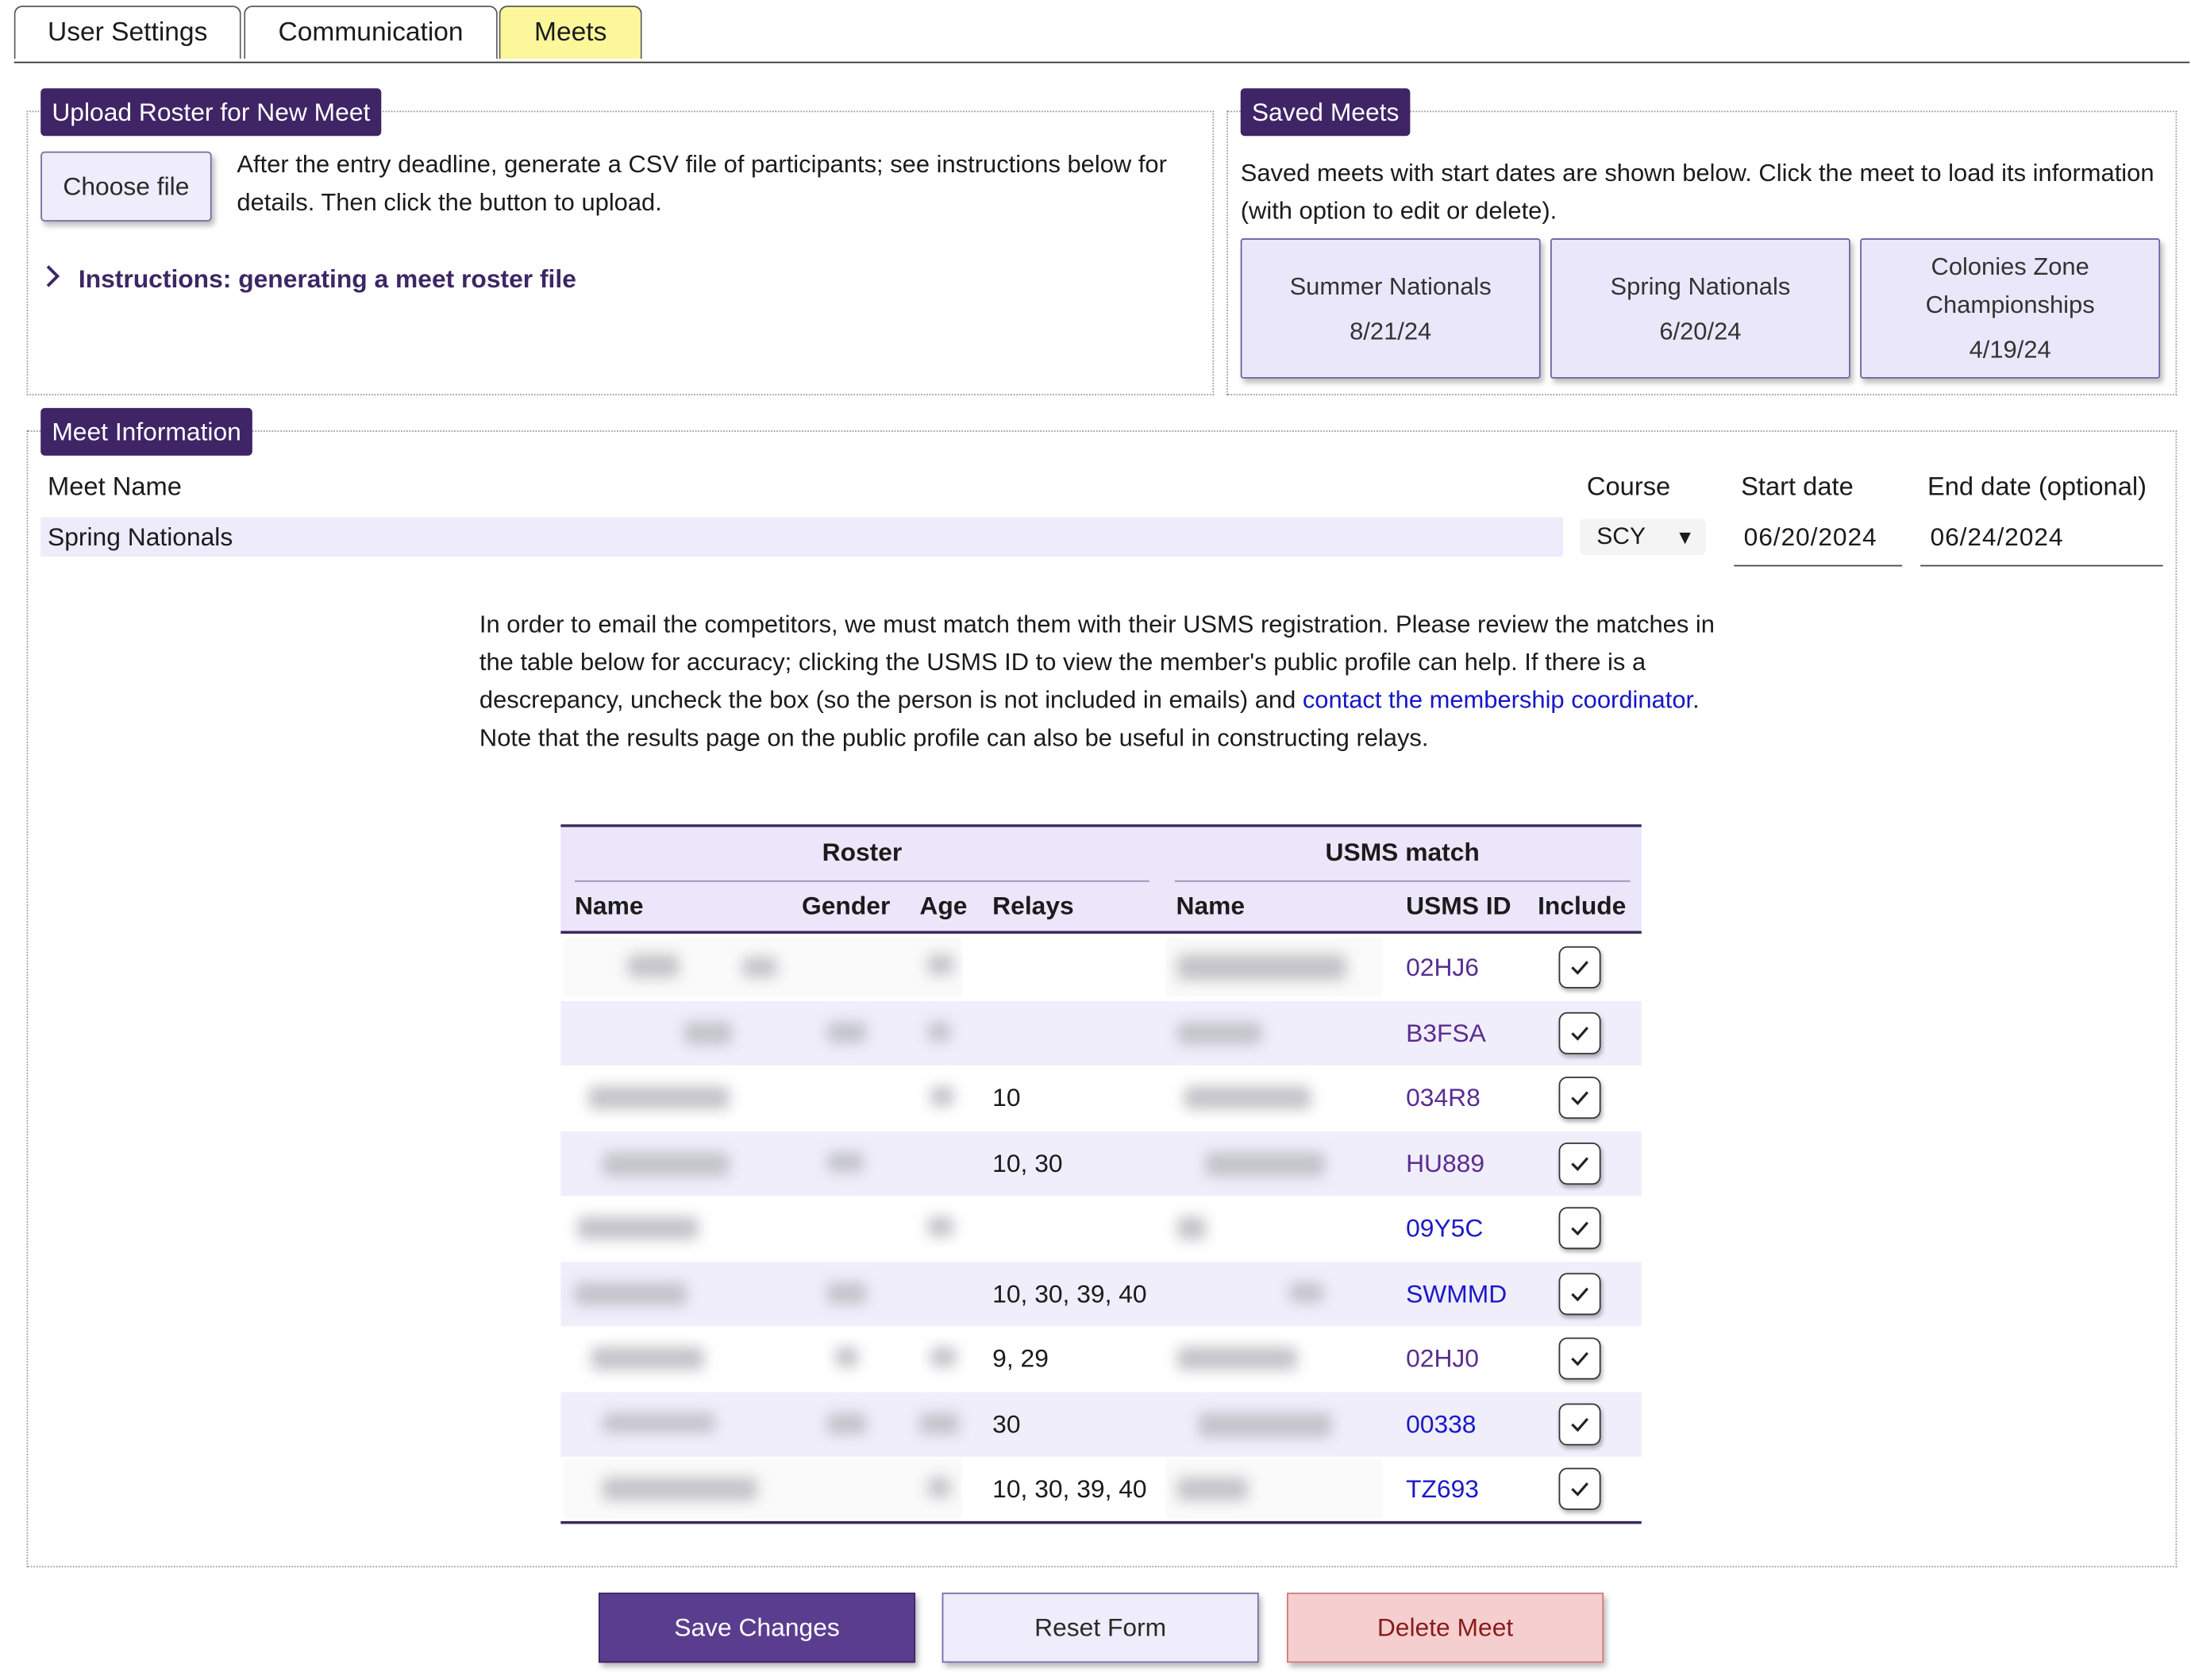 This screenshot has width=2191, height=1680. Describe the element at coordinates (1100, 968) in the screenshot. I see `table-row: 02HJ6` at that location.